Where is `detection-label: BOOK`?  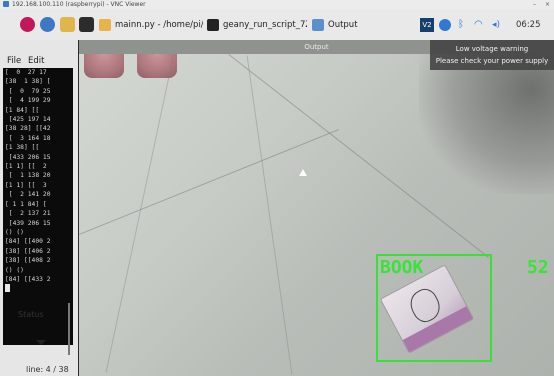
detection-label: BOOK is located at coordinates (402, 267).